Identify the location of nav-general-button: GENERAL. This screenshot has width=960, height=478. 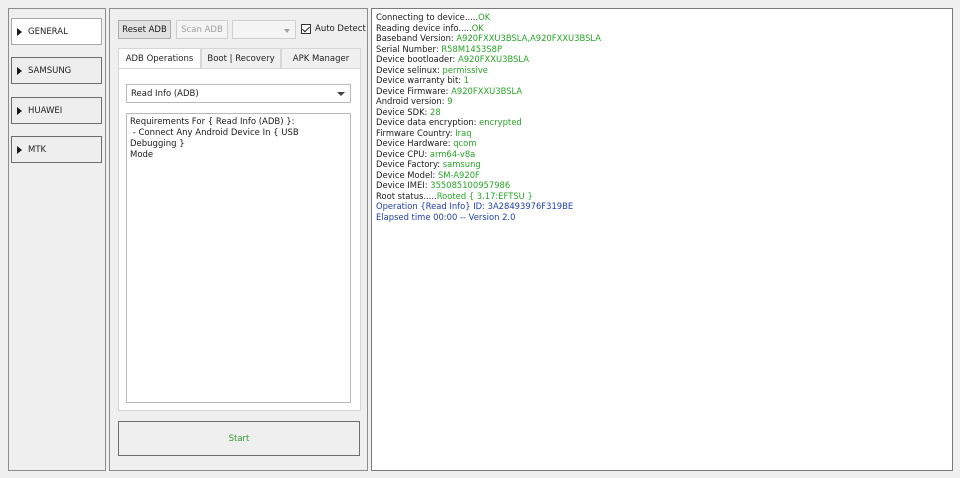
(56, 31).